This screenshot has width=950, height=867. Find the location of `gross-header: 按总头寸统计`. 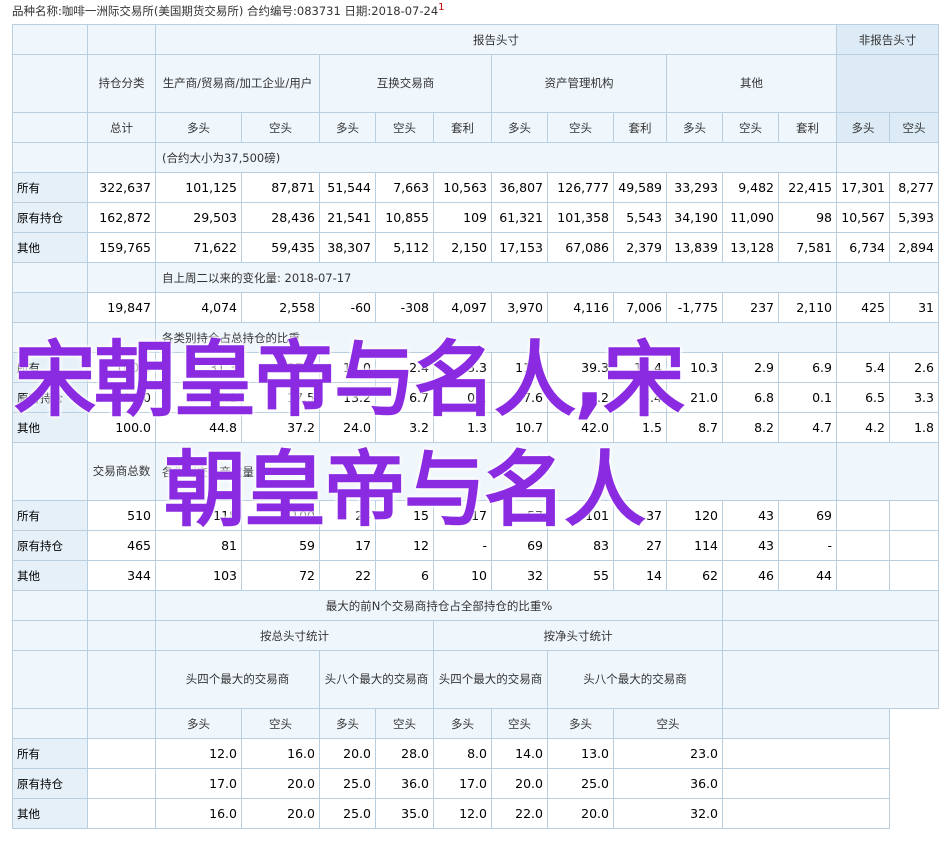

gross-header: 按总头寸统计 is located at coordinates (294, 635).